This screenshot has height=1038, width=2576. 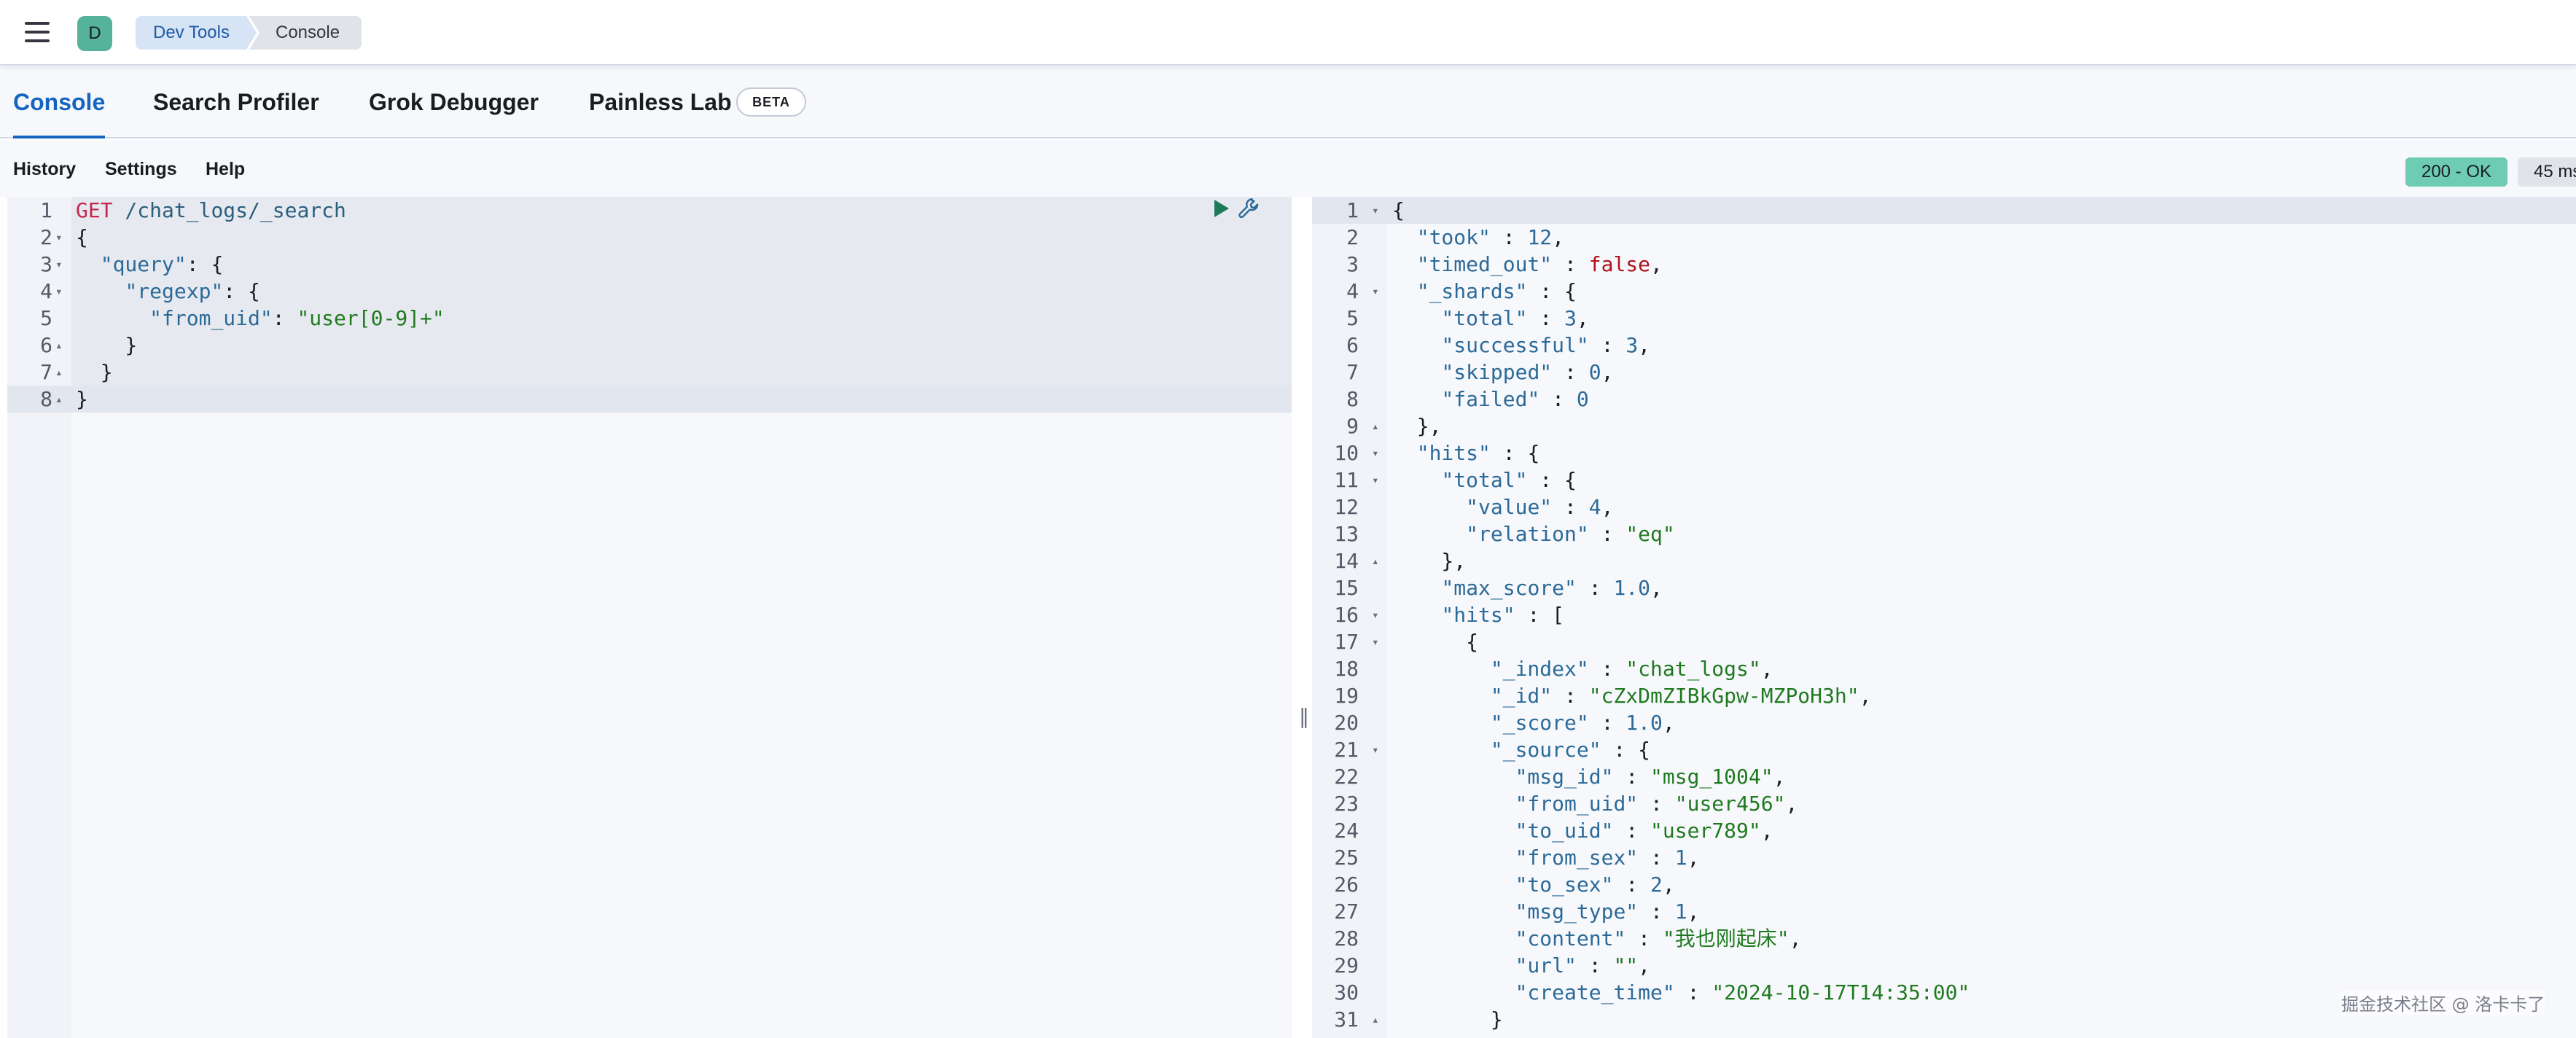 I want to click on code-line: 3 "timed_out" : false,, so click(x=1944, y=264).